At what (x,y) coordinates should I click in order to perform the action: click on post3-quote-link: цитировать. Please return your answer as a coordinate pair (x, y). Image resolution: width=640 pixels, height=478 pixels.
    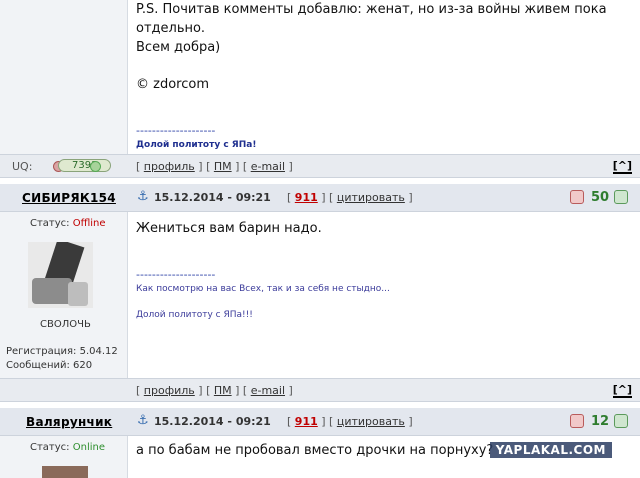
    Looking at the image, I should click on (371, 421).